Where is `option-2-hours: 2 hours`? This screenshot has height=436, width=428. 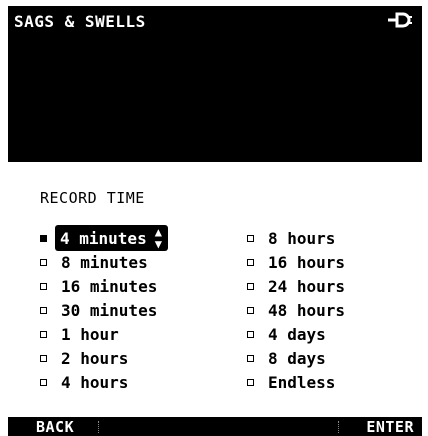
option-2-hours: 2 hours is located at coordinates (104, 358).